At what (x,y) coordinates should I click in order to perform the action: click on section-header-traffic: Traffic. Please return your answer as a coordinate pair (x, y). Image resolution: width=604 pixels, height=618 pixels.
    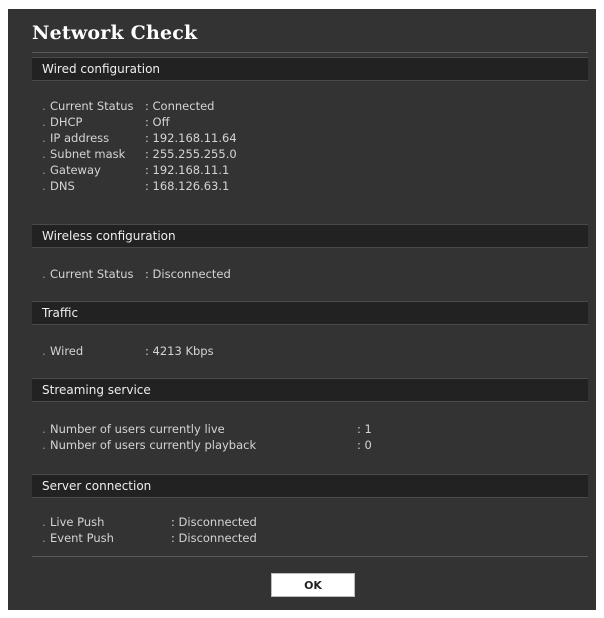
    Looking at the image, I should click on (310, 313).